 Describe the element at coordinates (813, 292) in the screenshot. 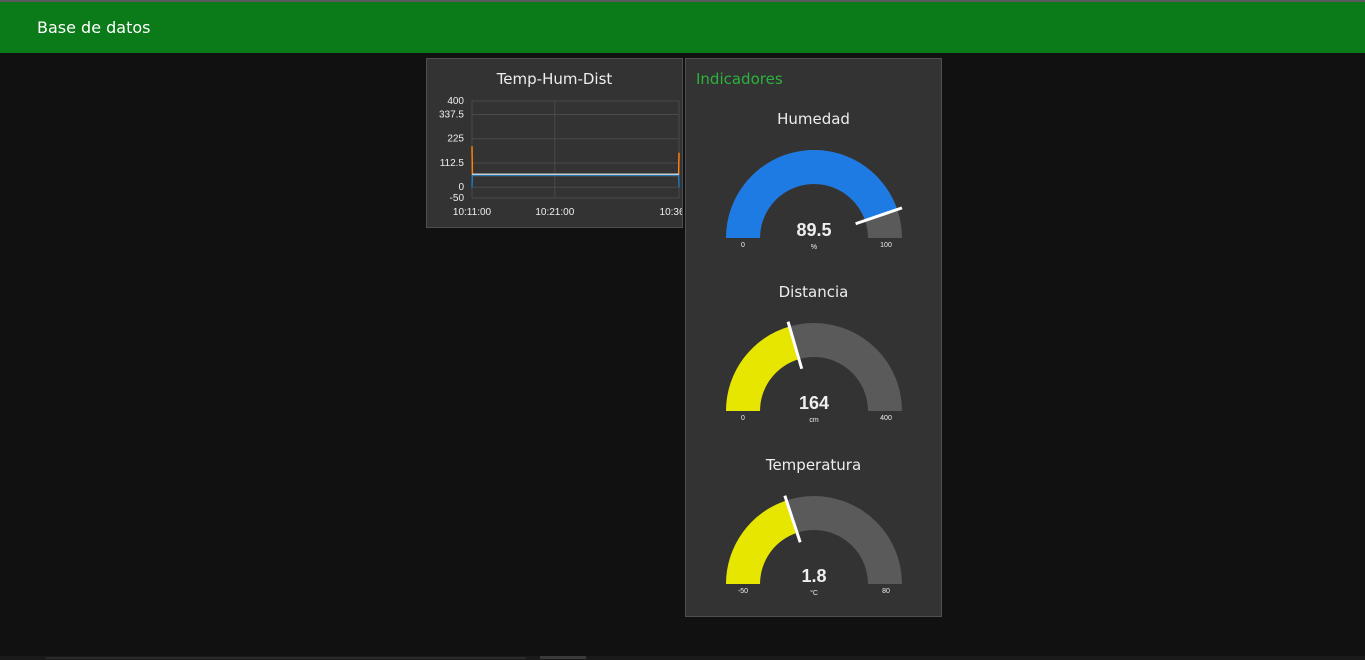

I see `gauge-title-distancia: Distancia` at that location.